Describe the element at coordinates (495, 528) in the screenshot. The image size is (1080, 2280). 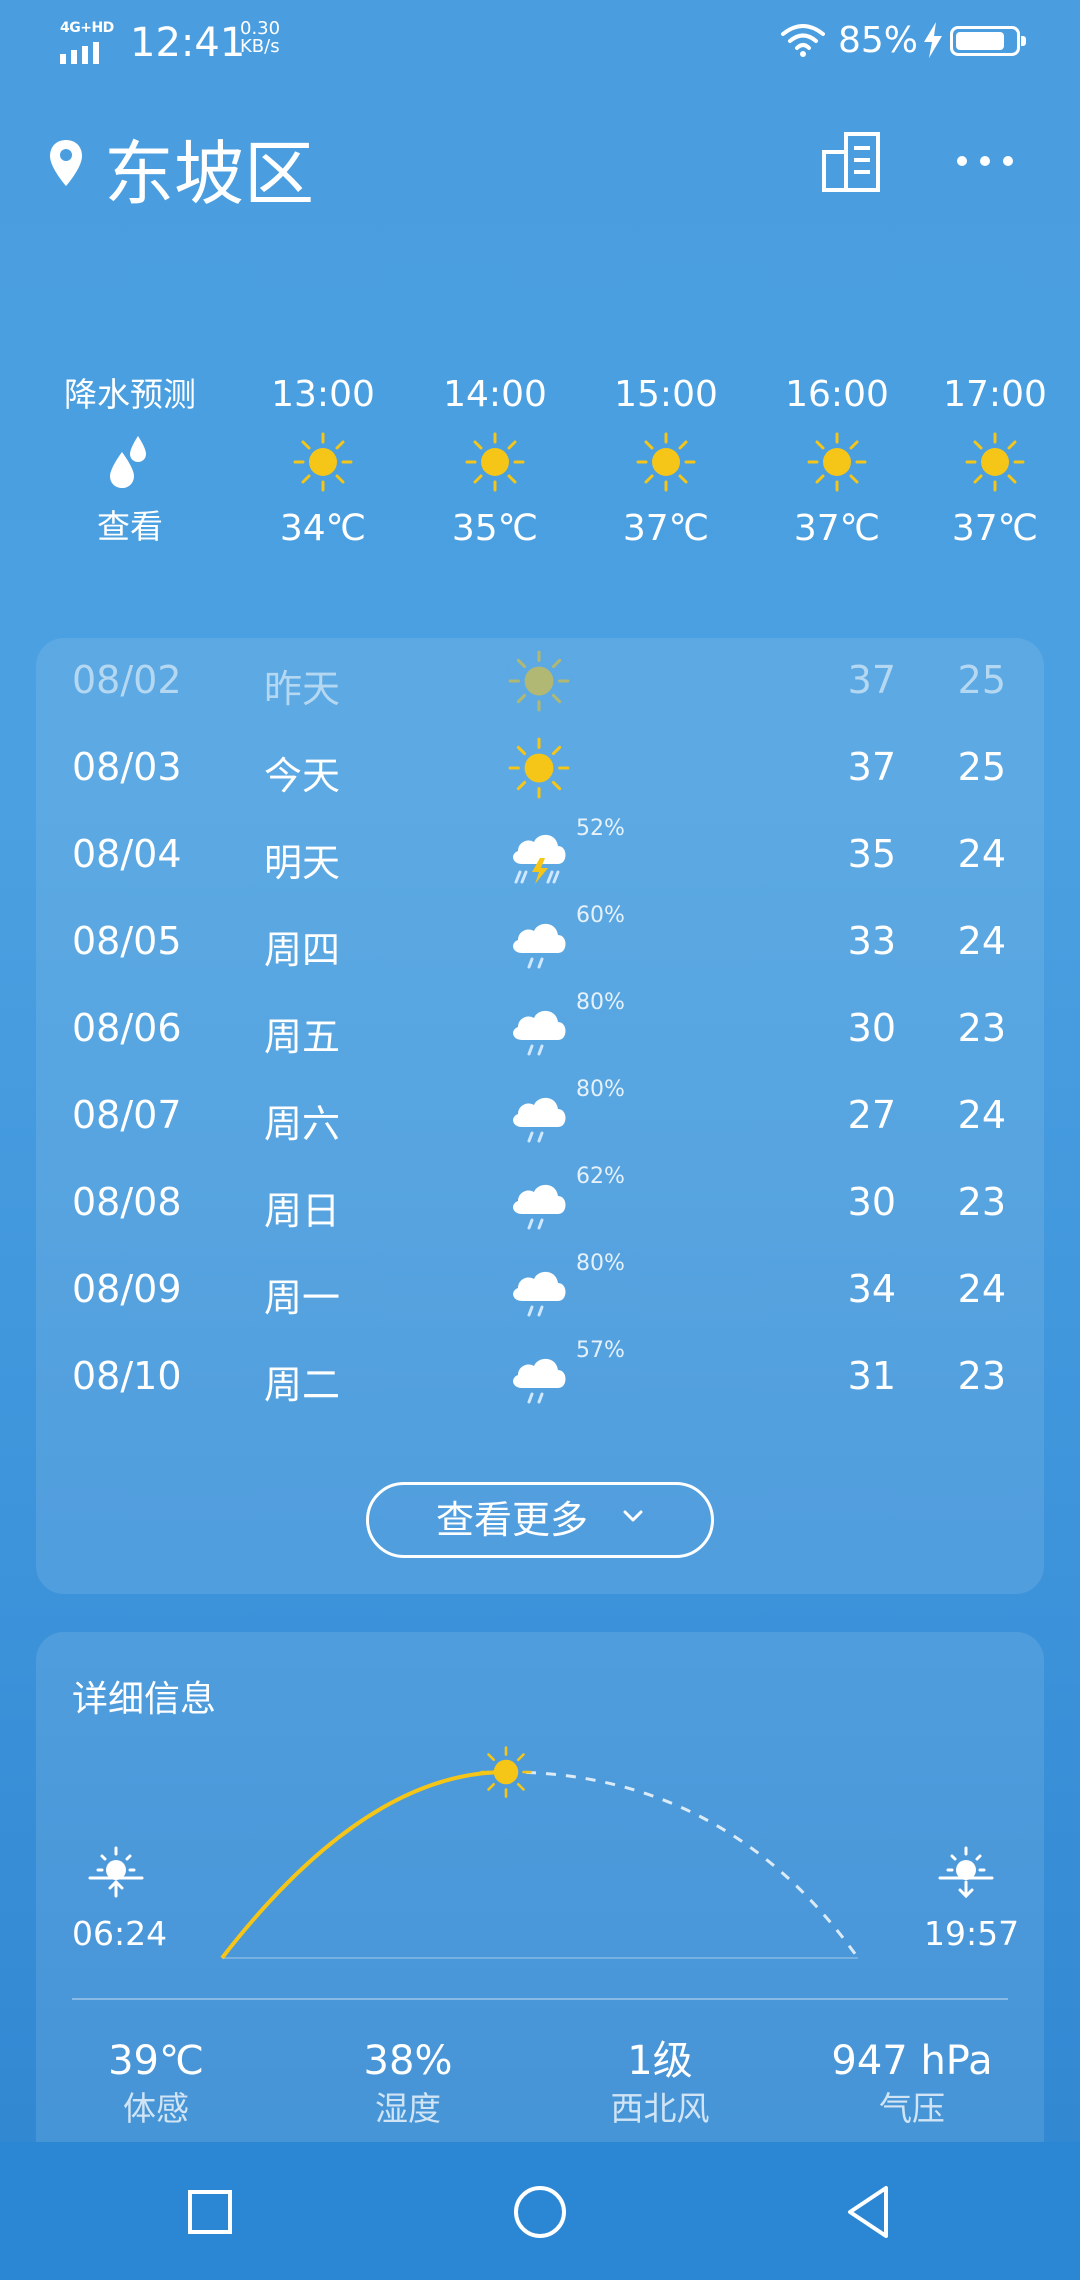
I see `hour-temp: 35℃` at that location.